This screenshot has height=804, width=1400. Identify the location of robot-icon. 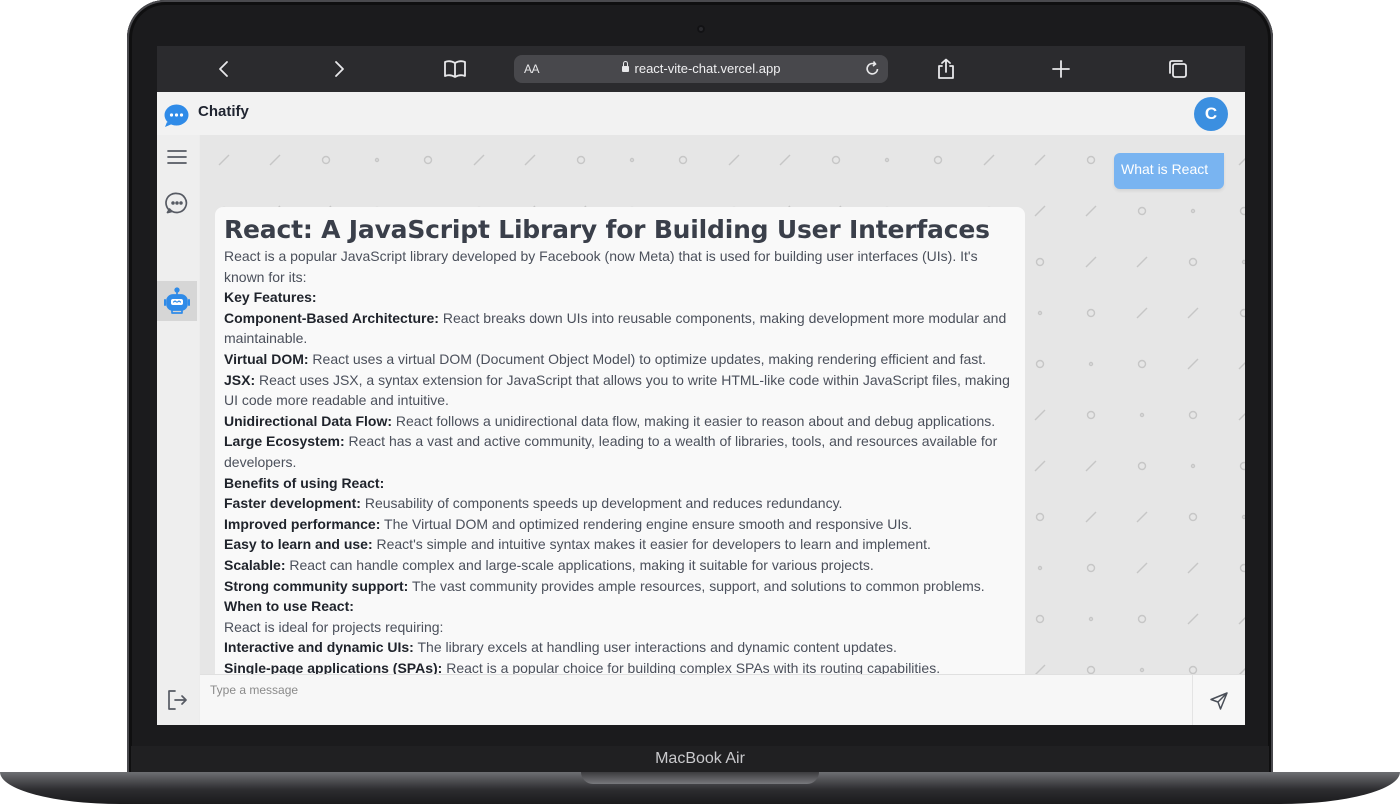
(177, 300).